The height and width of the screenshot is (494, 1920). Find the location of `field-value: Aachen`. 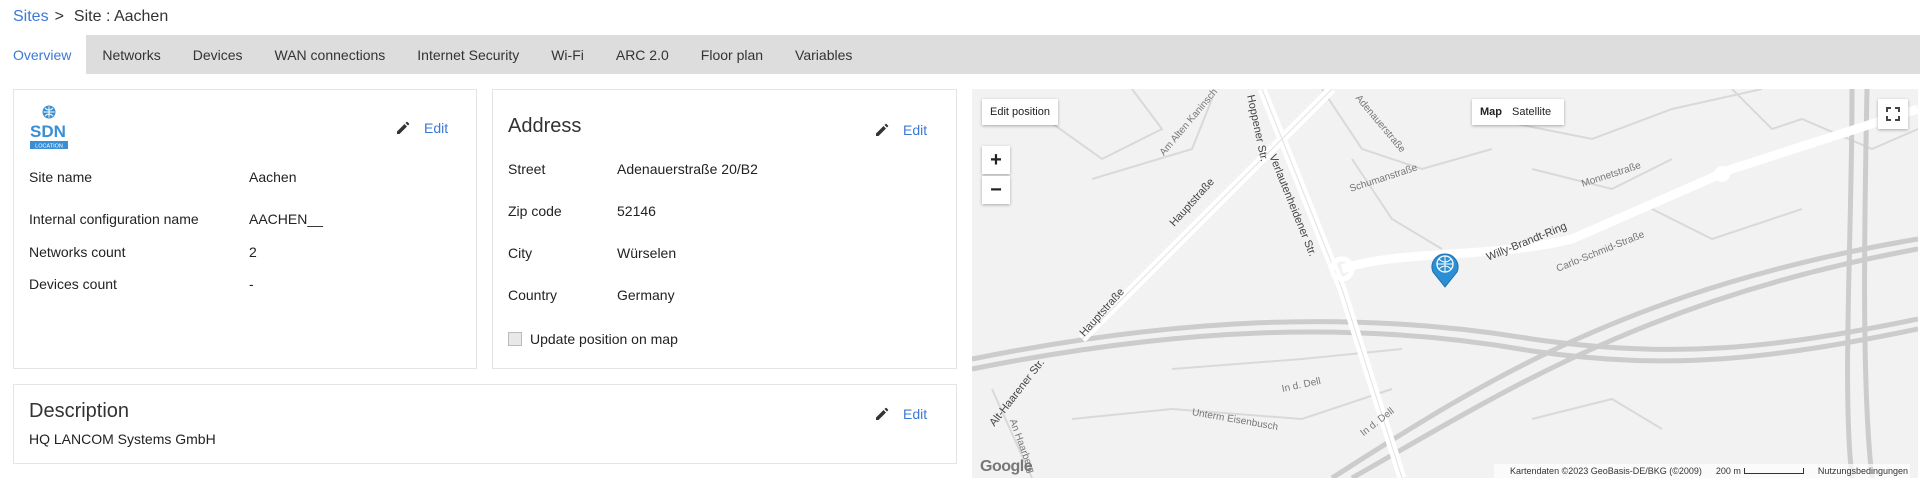

field-value: Aachen is located at coordinates (273, 177).